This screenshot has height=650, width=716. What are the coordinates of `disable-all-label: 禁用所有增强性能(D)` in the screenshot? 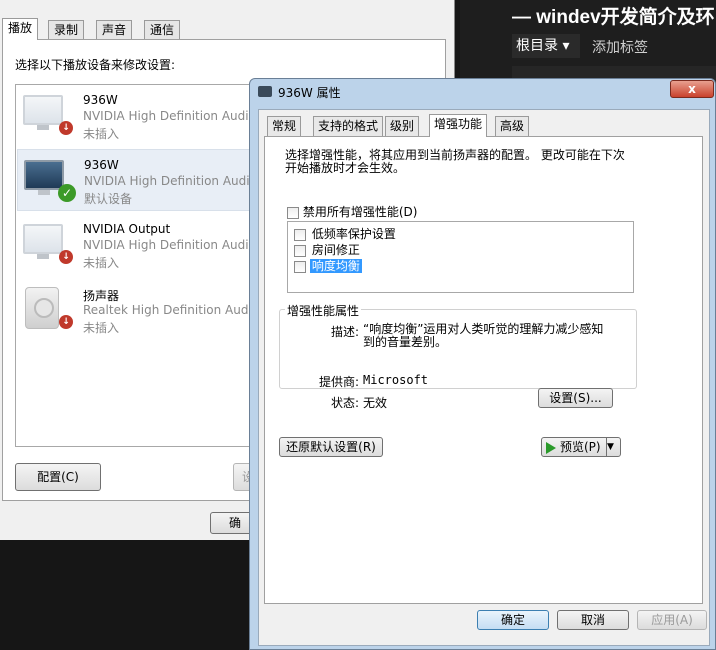 It's located at (360, 212).